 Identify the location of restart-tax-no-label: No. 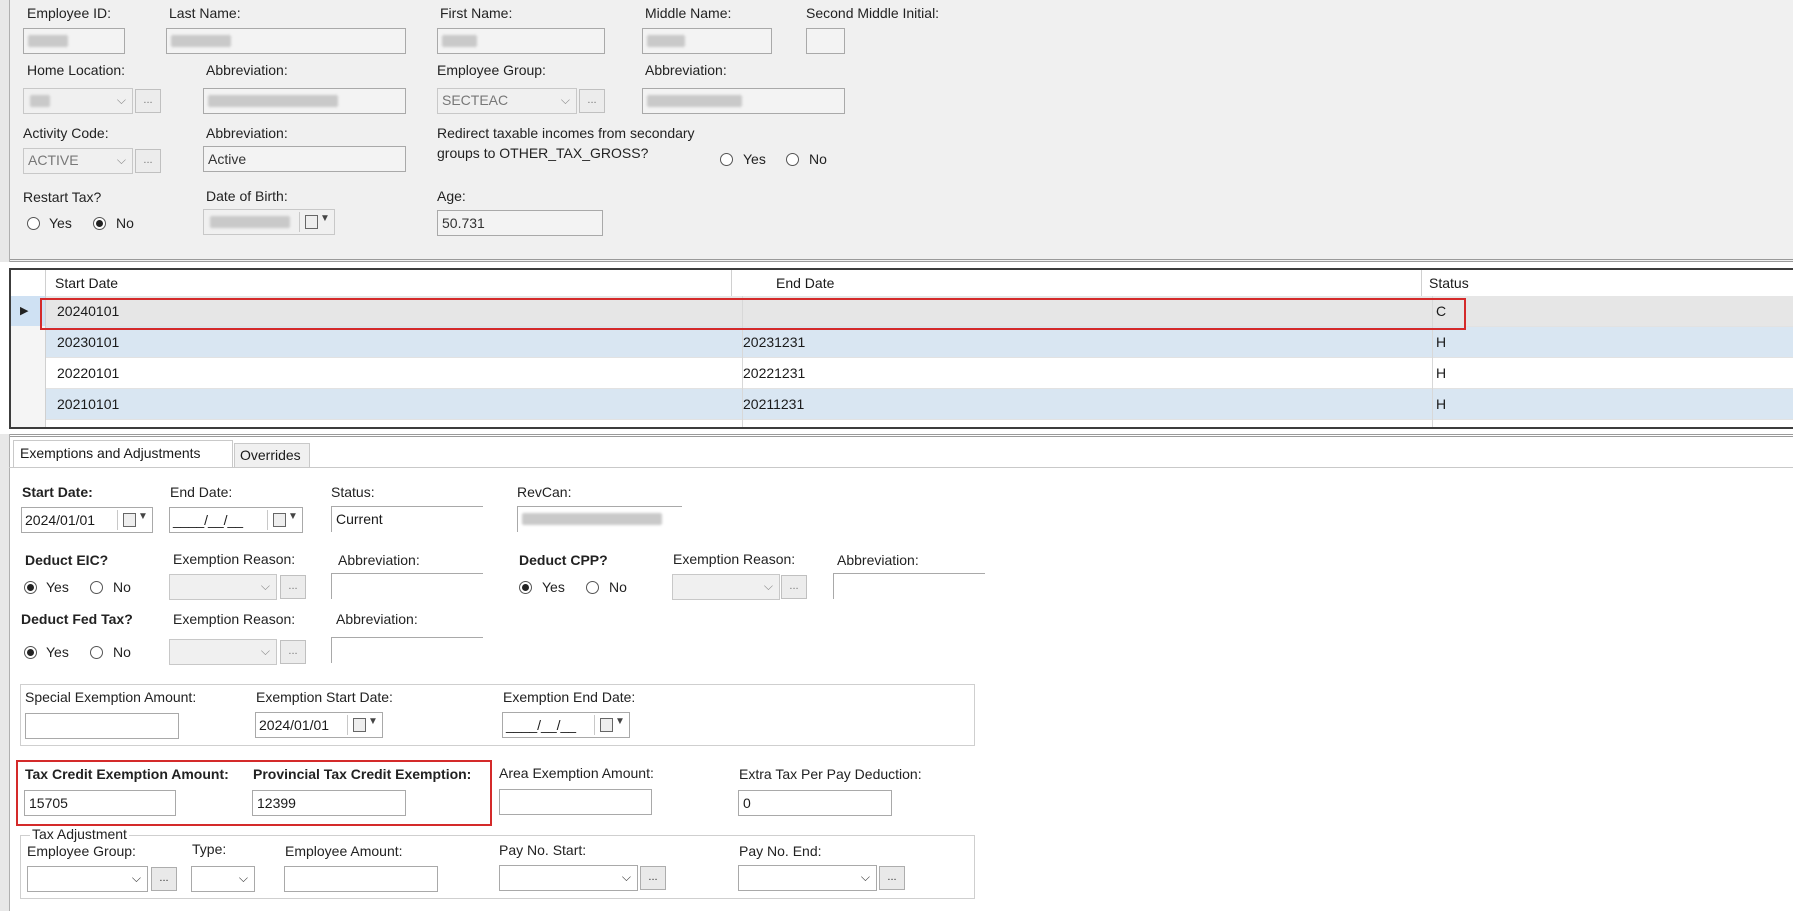
(125, 223).